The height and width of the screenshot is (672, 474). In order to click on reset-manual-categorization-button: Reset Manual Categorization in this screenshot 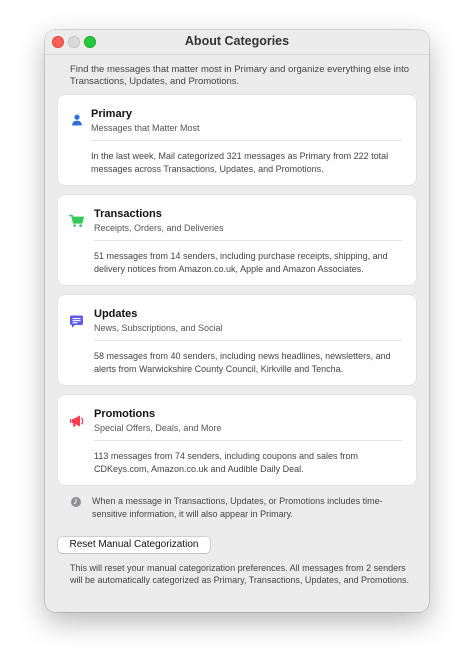, I will do `click(134, 545)`.